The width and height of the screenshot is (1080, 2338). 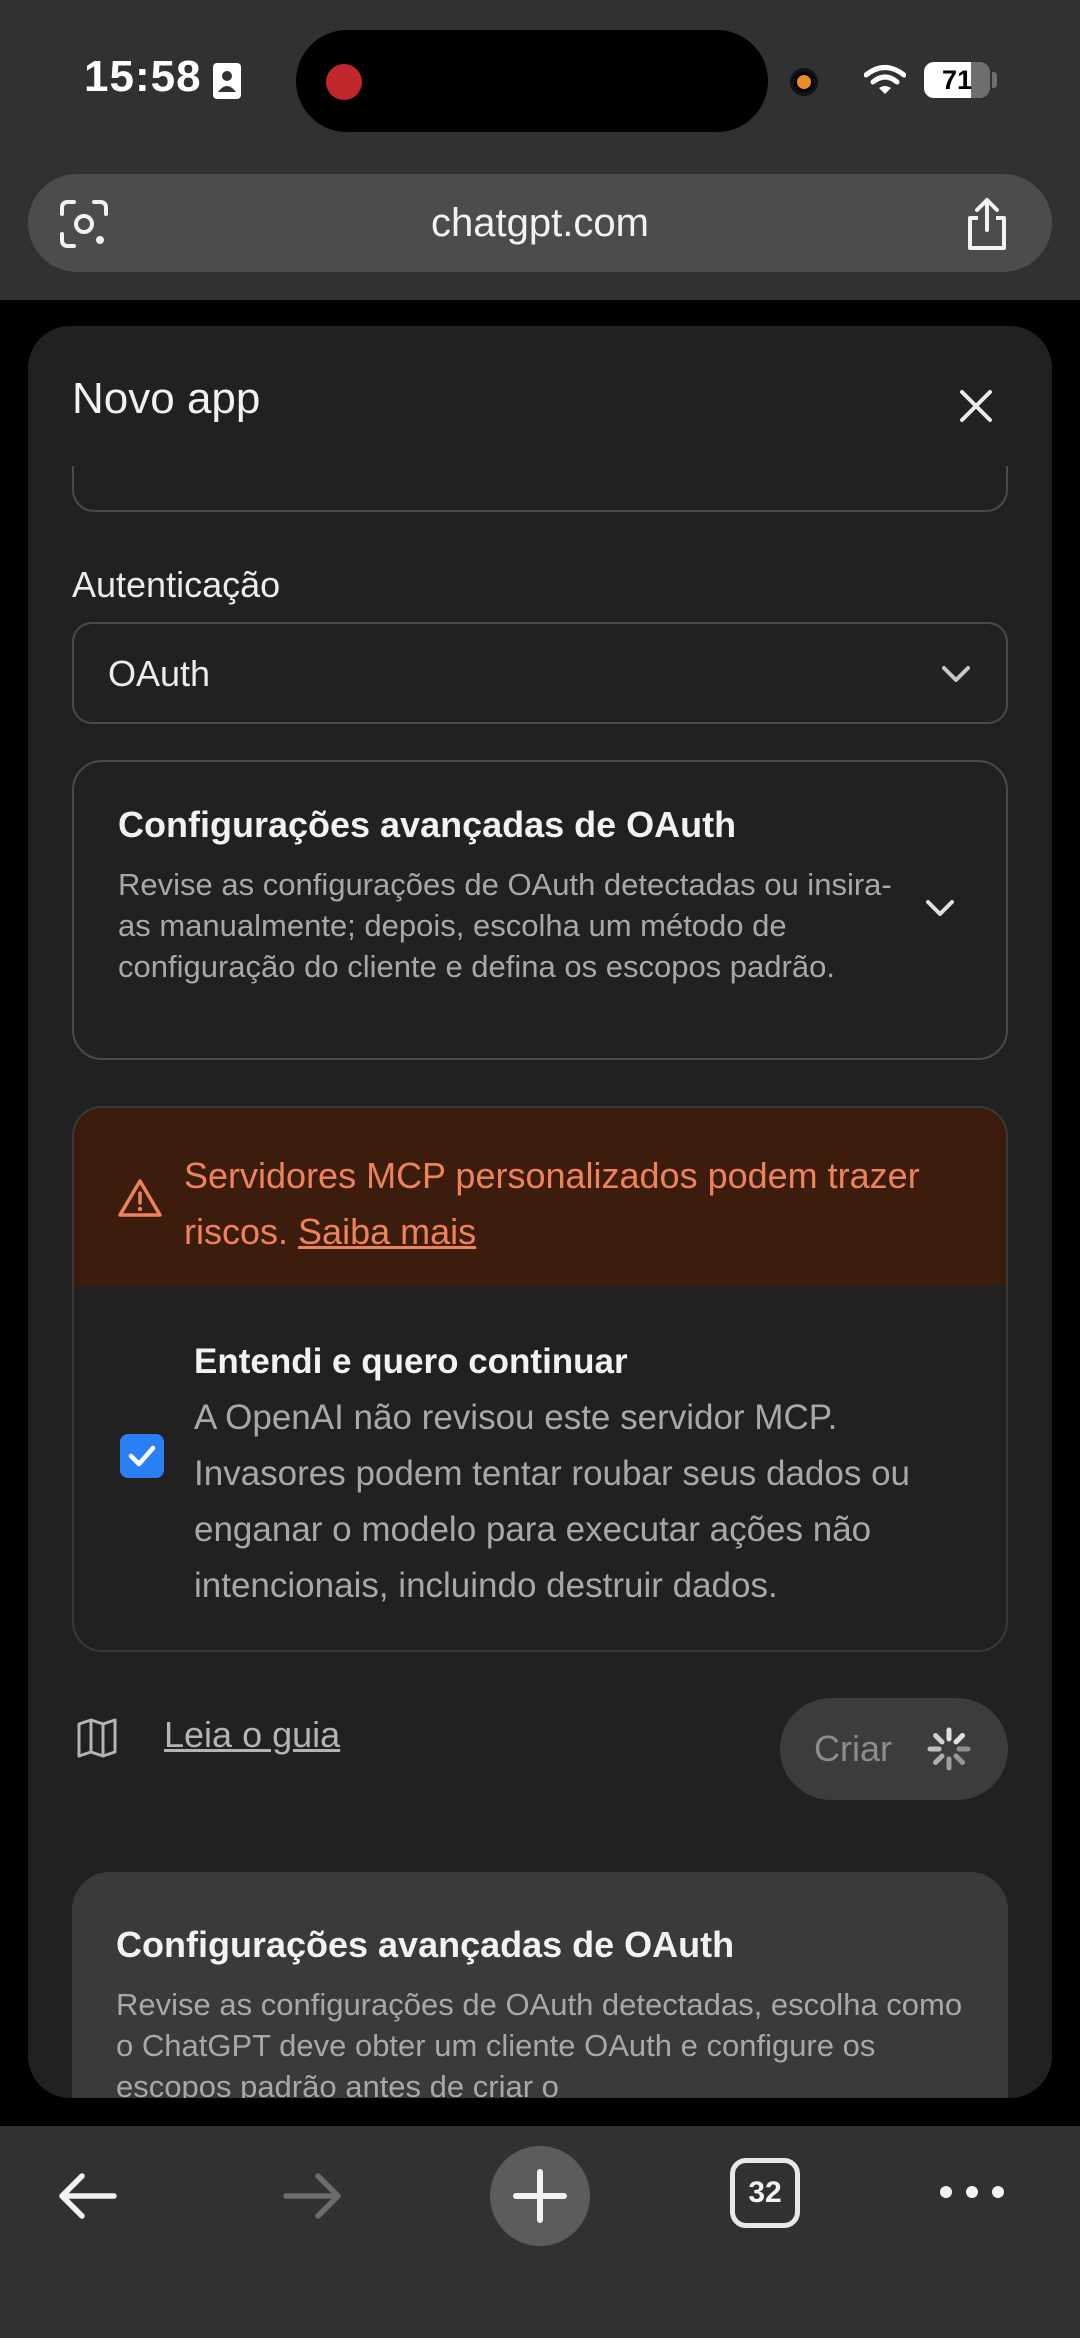 I want to click on create-button-label: Criar, so click(x=853, y=1748).